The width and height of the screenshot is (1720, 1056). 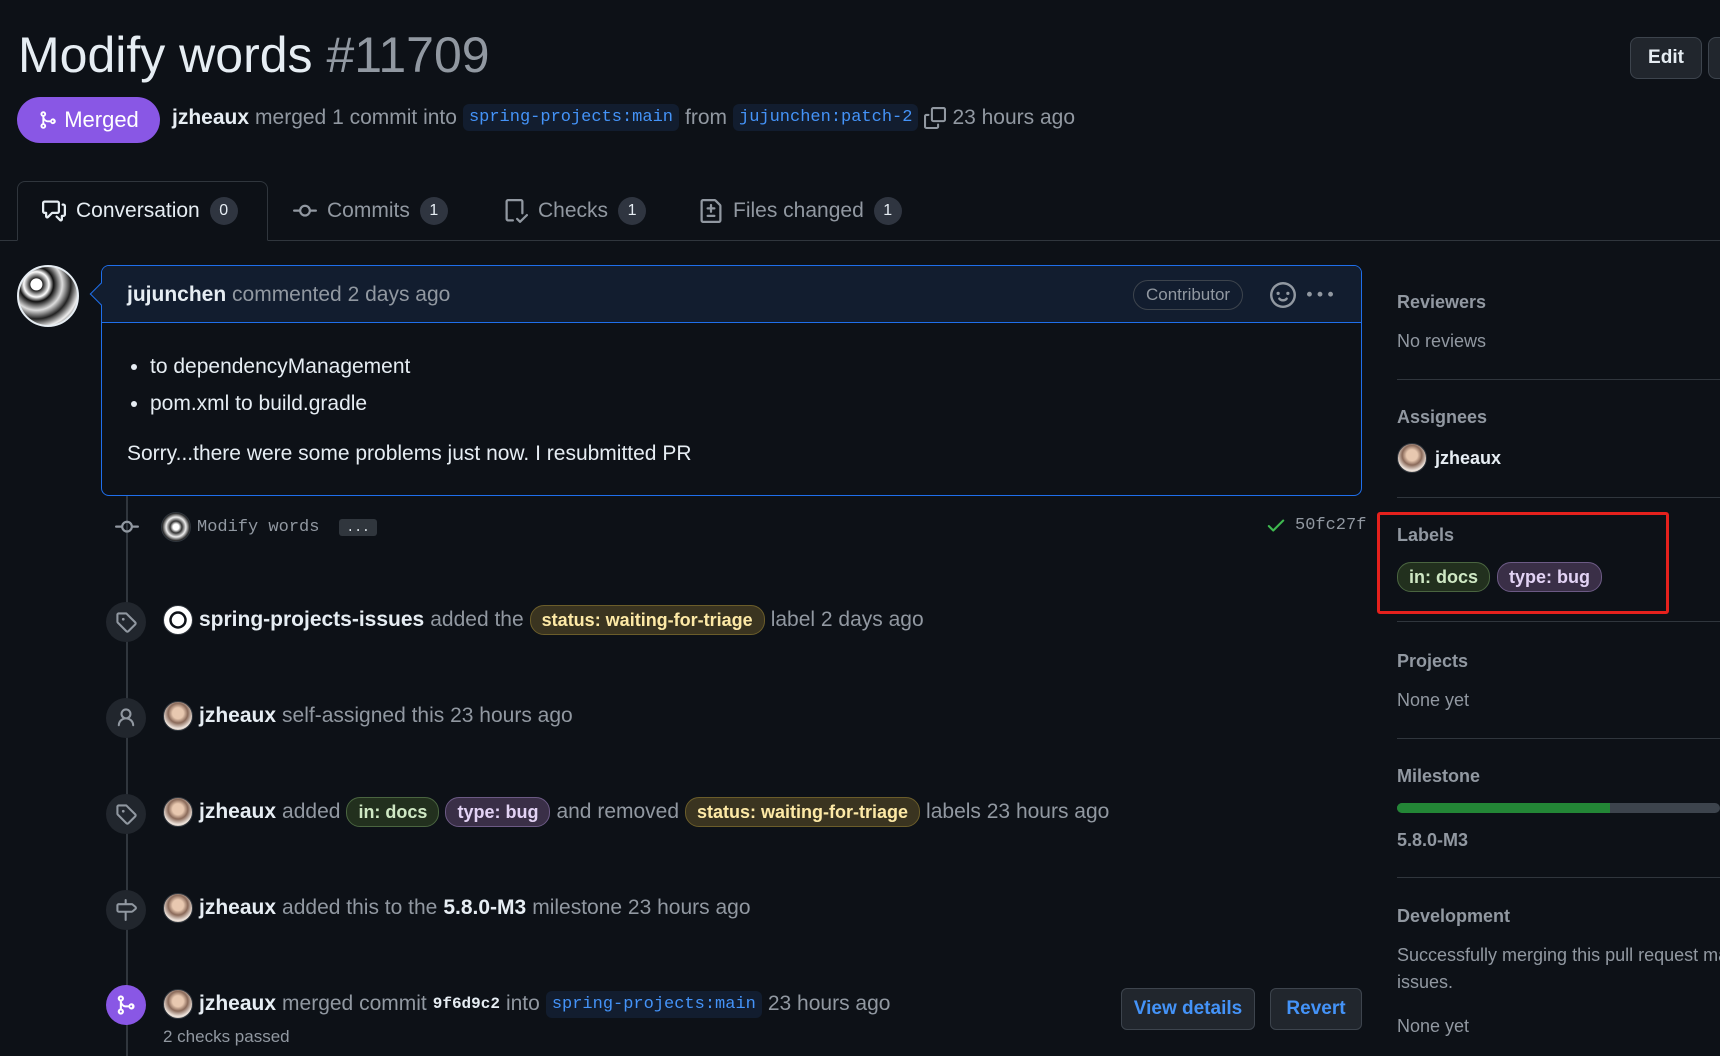 I want to click on assignee-name: jzheaux, so click(x=1468, y=458).